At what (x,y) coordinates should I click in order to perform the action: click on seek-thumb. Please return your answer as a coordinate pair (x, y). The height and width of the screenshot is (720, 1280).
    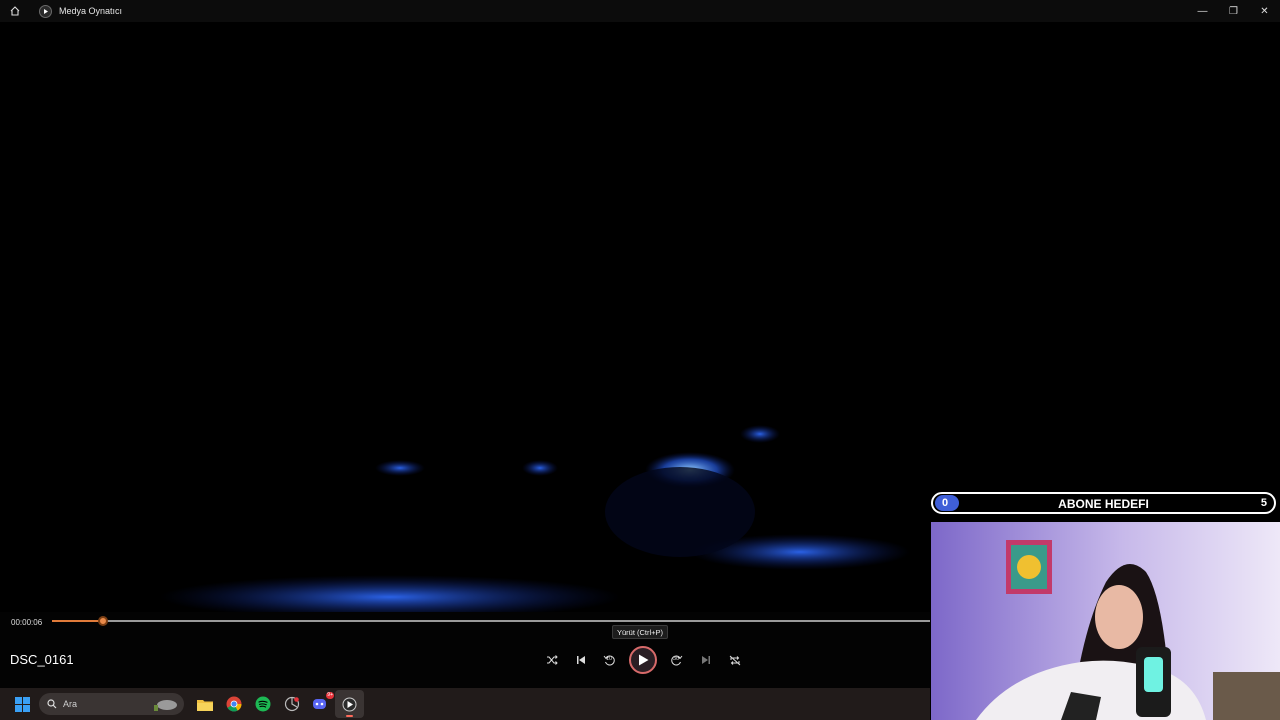
    Looking at the image, I should click on (102, 621).